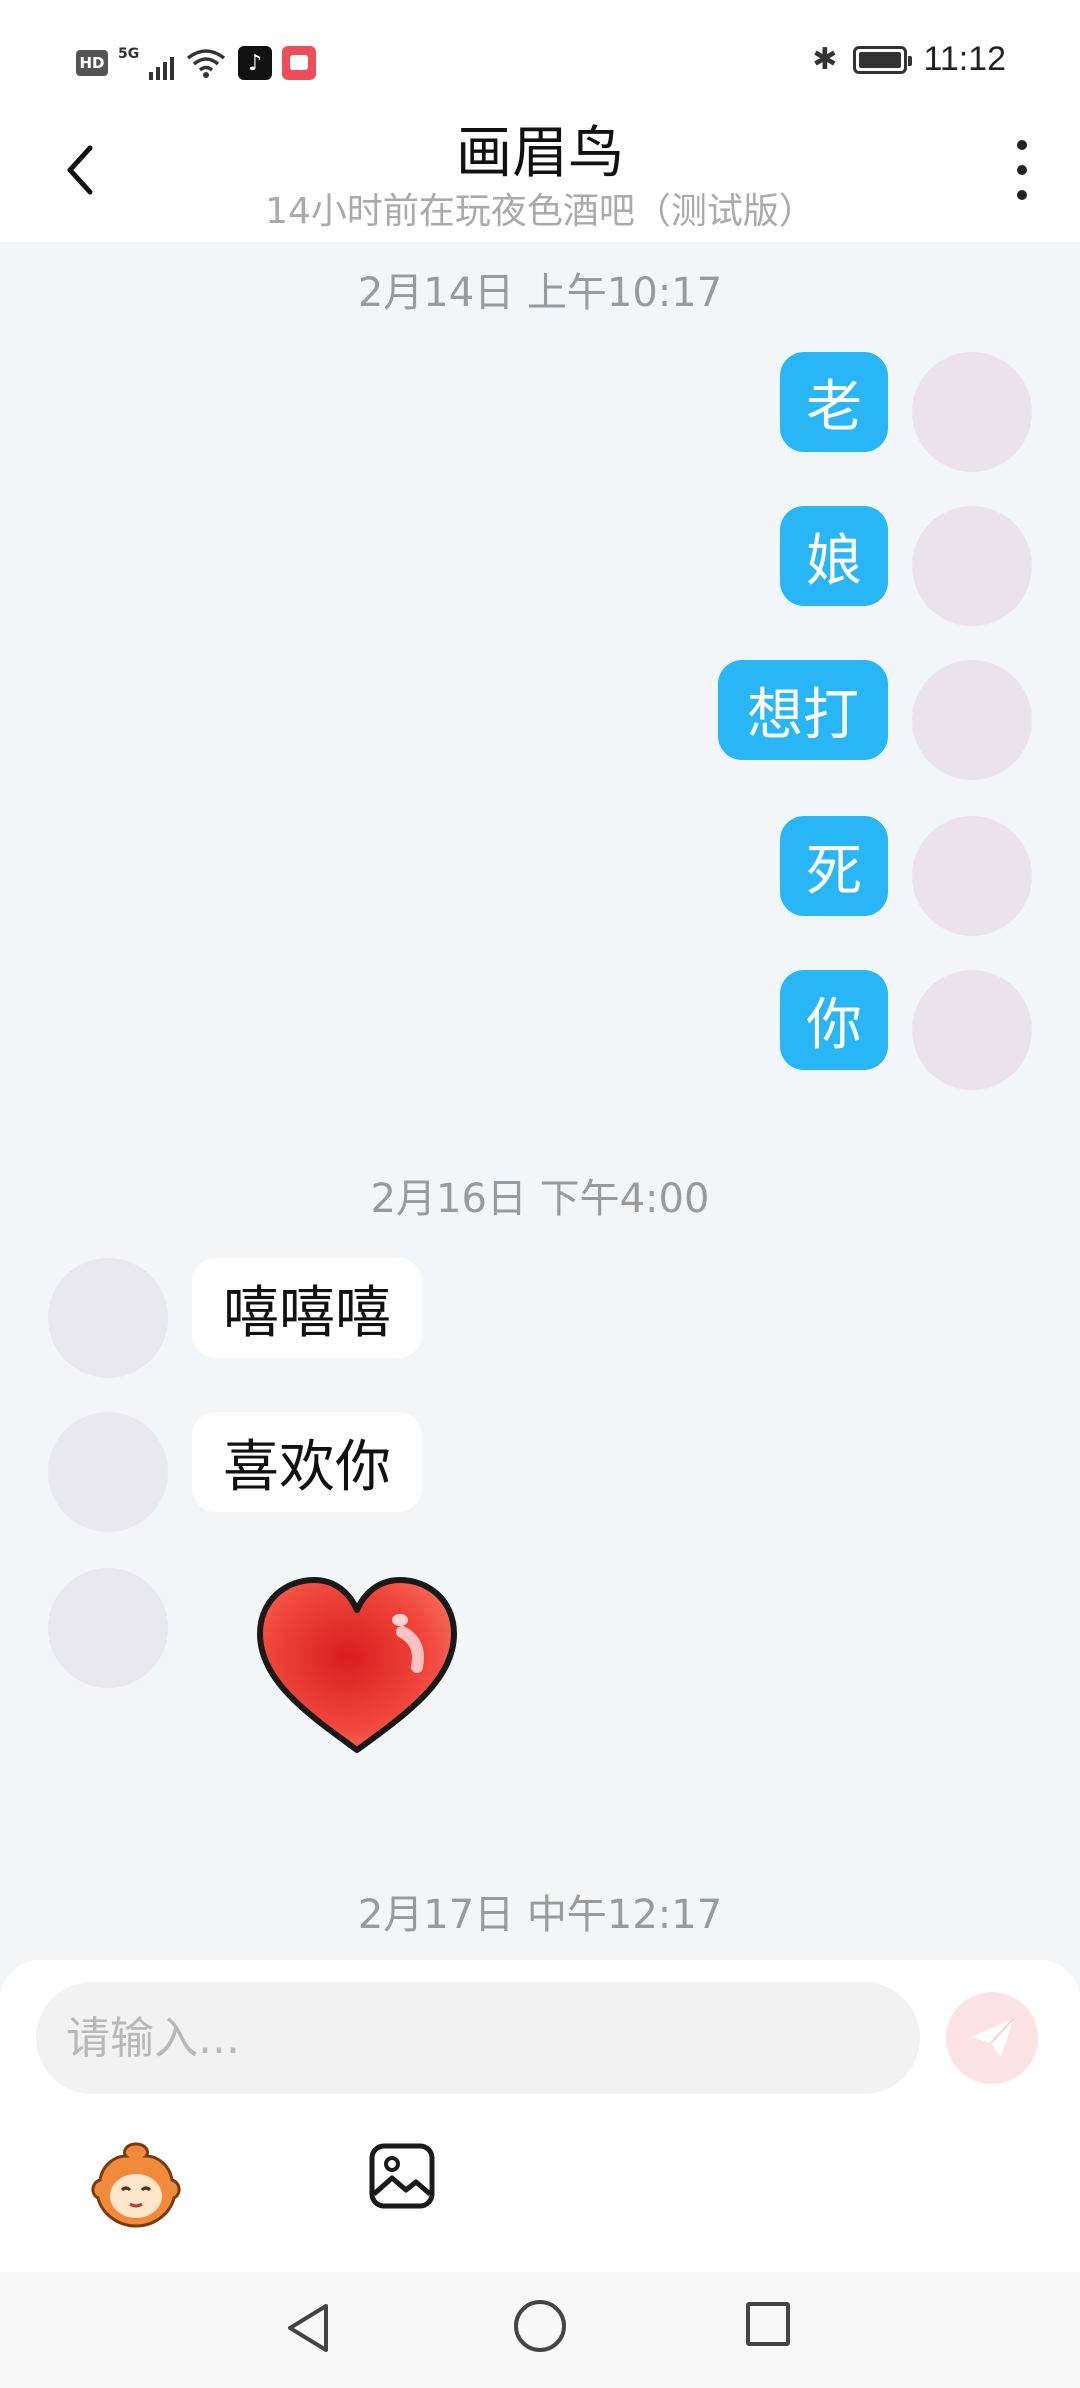  What do you see at coordinates (825, 59) in the screenshot?
I see `bluetooth-icon: ✱` at bounding box center [825, 59].